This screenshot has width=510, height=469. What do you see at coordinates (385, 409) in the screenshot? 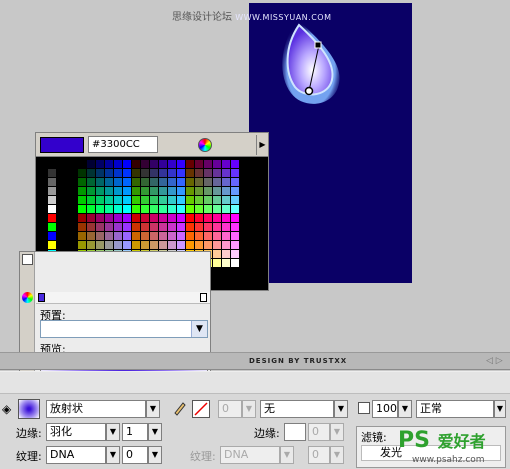
I see `opacity-input: 100` at bounding box center [385, 409].